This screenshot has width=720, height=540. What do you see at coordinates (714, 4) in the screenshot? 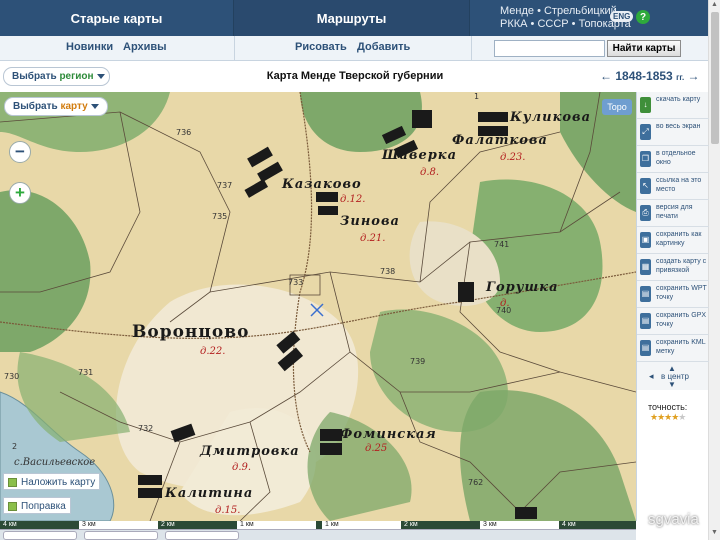
I see `scroll-up-icon: ▲` at bounding box center [714, 4].